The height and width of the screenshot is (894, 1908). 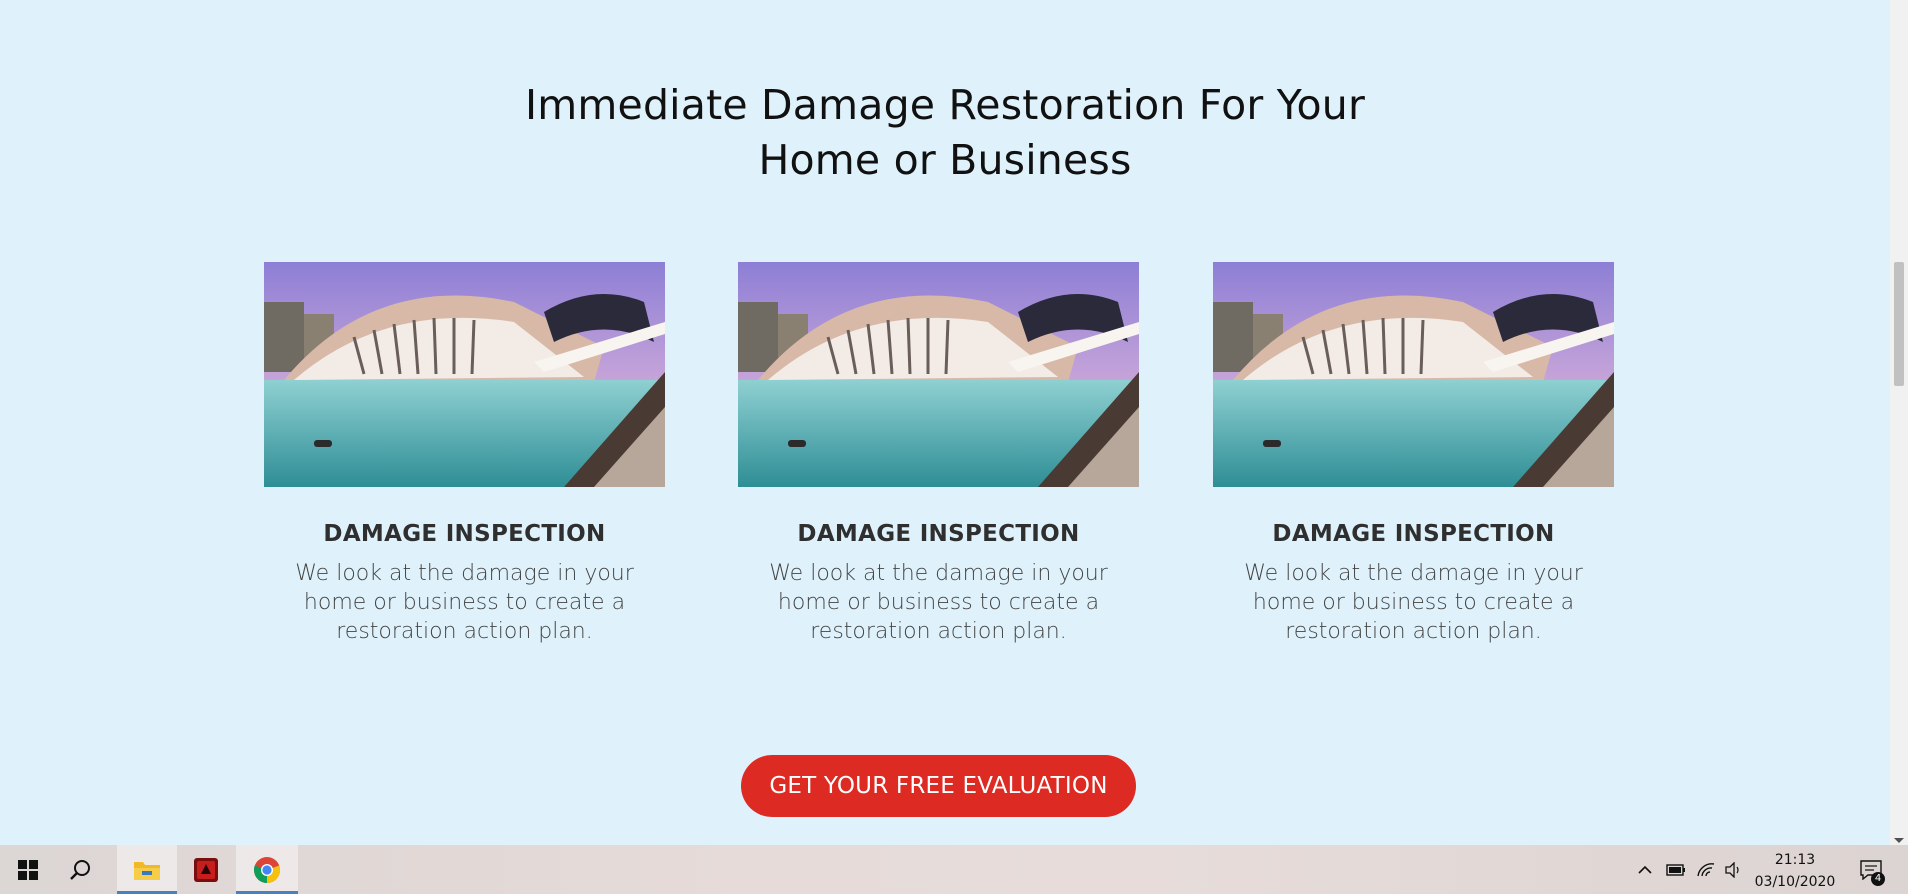 What do you see at coordinates (954, 869) in the screenshot?
I see `windows-taskbar: 21:13 03/10/2020 4` at bounding box center [954, 869].